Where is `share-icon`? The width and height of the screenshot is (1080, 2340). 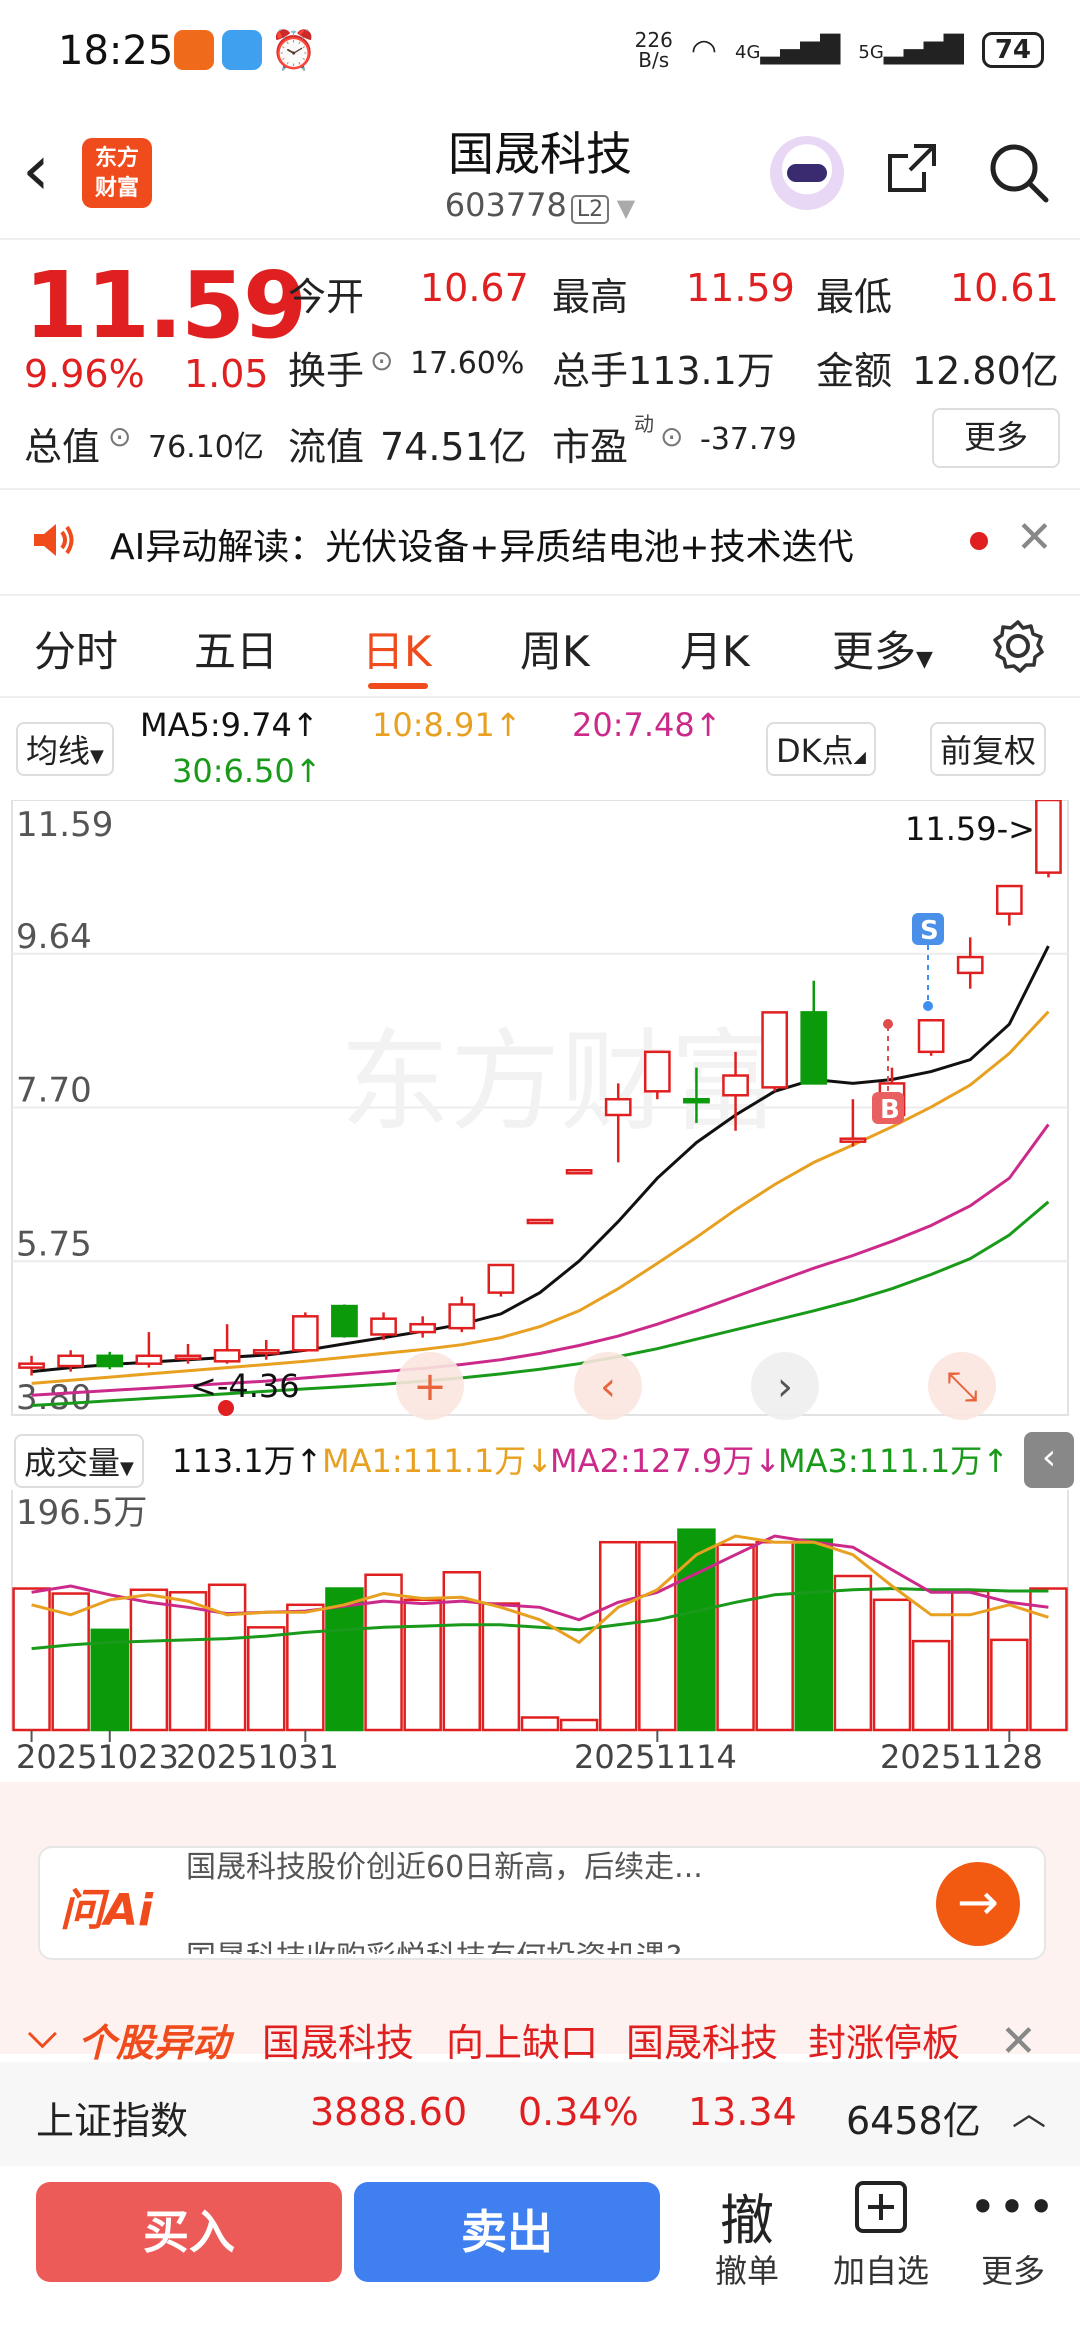 share-icon is located at coordinates (912, 168).